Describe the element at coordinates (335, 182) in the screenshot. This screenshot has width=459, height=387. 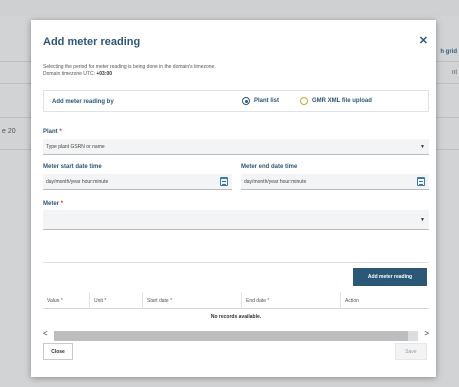
I see `end-date-input: day/month/year hour:minute` at that location.